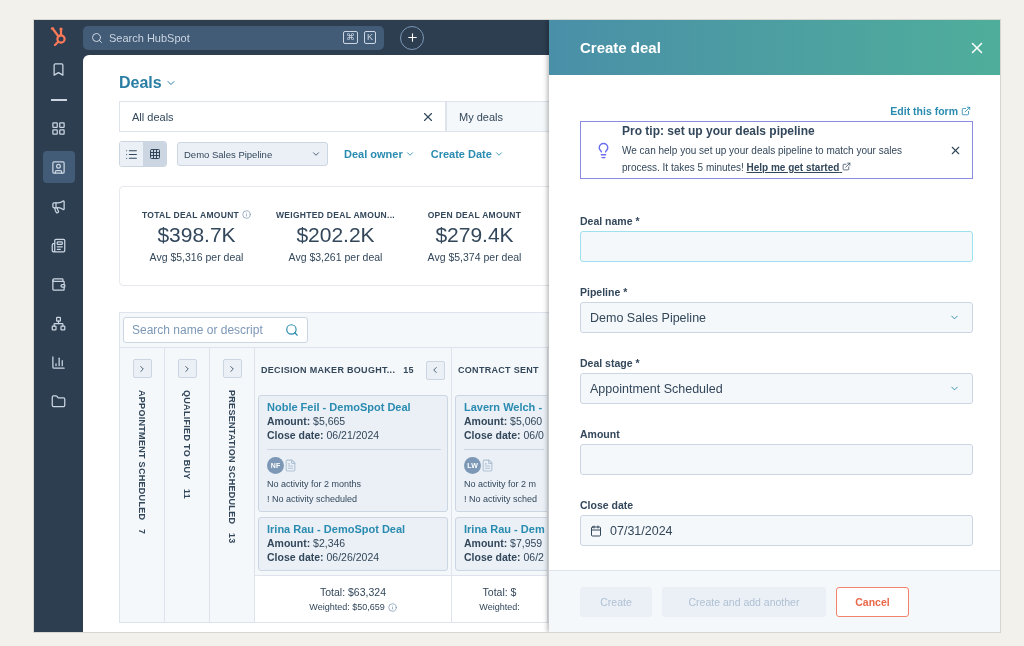 Image resolution: width=1024 pixels, height=646 pixels. Describe the element at coordinates (307, 421) in the screenshot. I see `amount-text: Amount: $5,665` at that location.